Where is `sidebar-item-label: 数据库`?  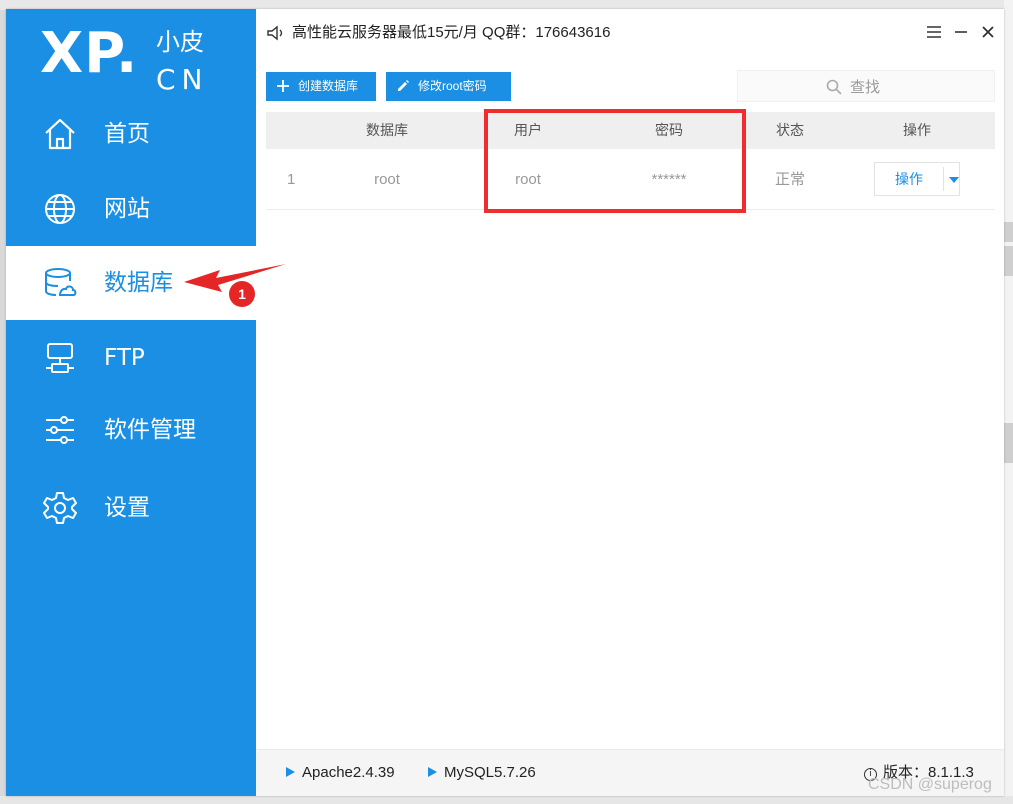
sidebar-item-label: 数据库 is located at coordinates (138, 283).